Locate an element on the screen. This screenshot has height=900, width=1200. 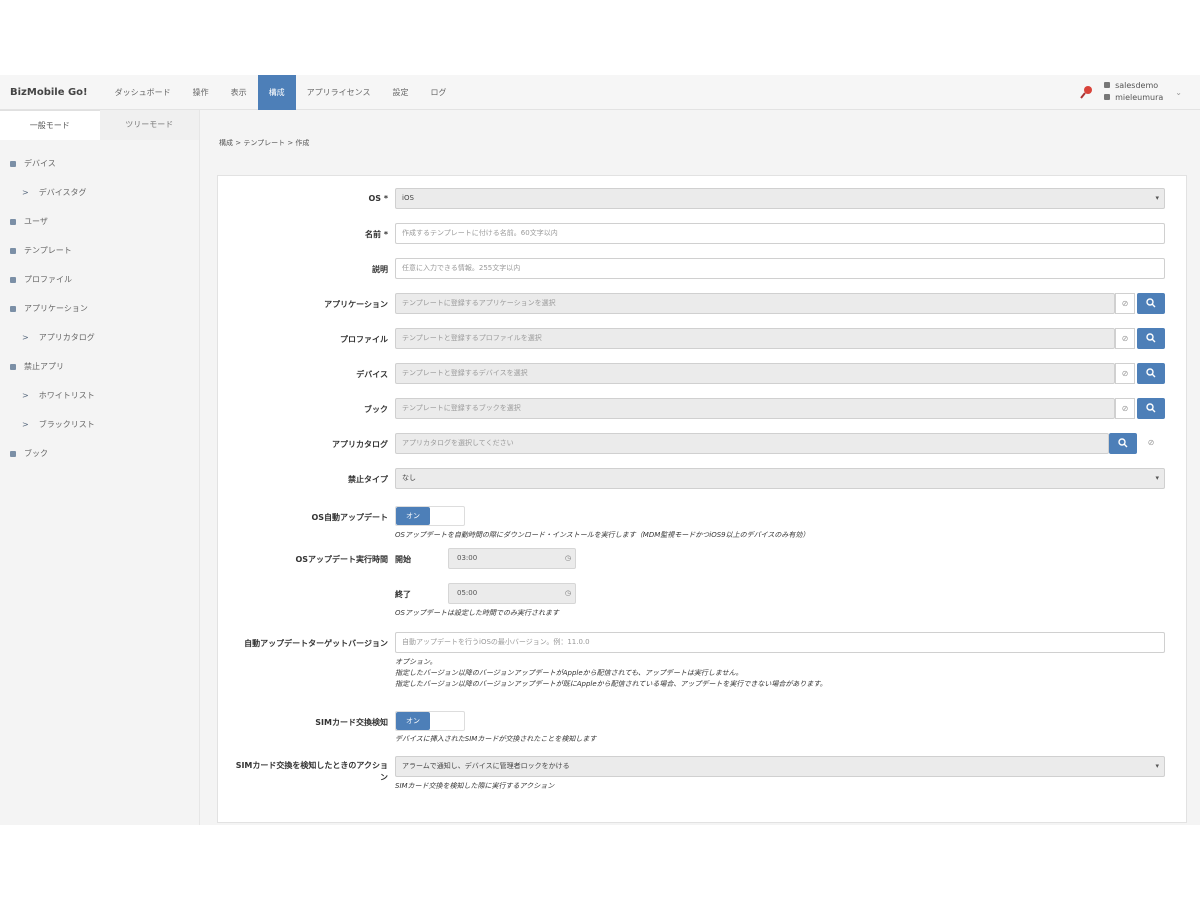
user-menu: salesdemo mieleumura is located at coordinates (1133, 92).